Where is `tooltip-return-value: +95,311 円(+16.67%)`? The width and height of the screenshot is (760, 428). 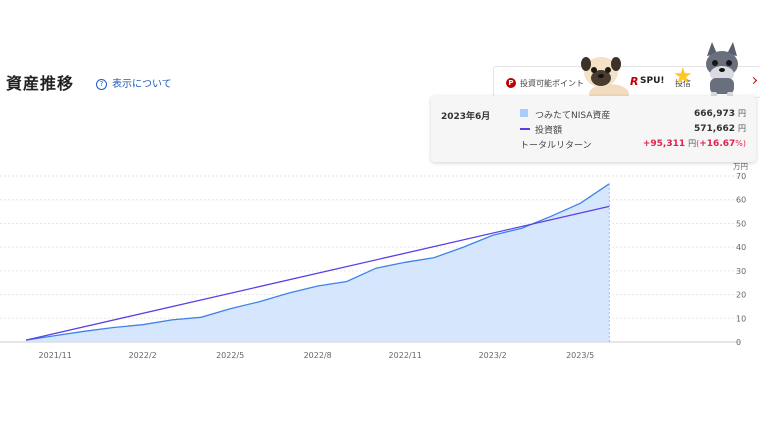
tooltip-return-value: +95,311 円(+16.67%) is located at coordinates (694, 143).